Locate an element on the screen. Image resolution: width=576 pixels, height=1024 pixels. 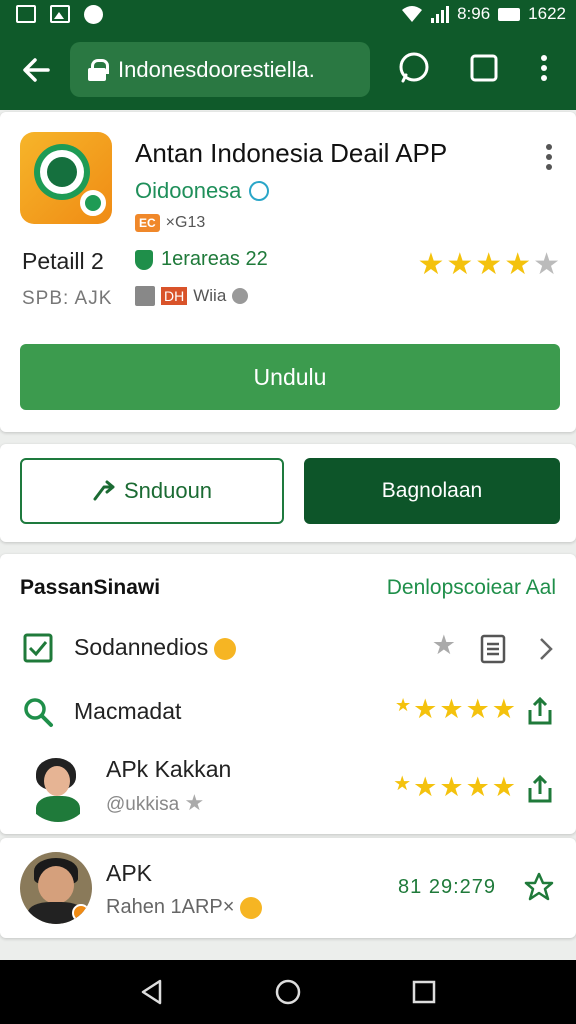
secondary-action-button: Snduoun is located at coordinates (152, 491).